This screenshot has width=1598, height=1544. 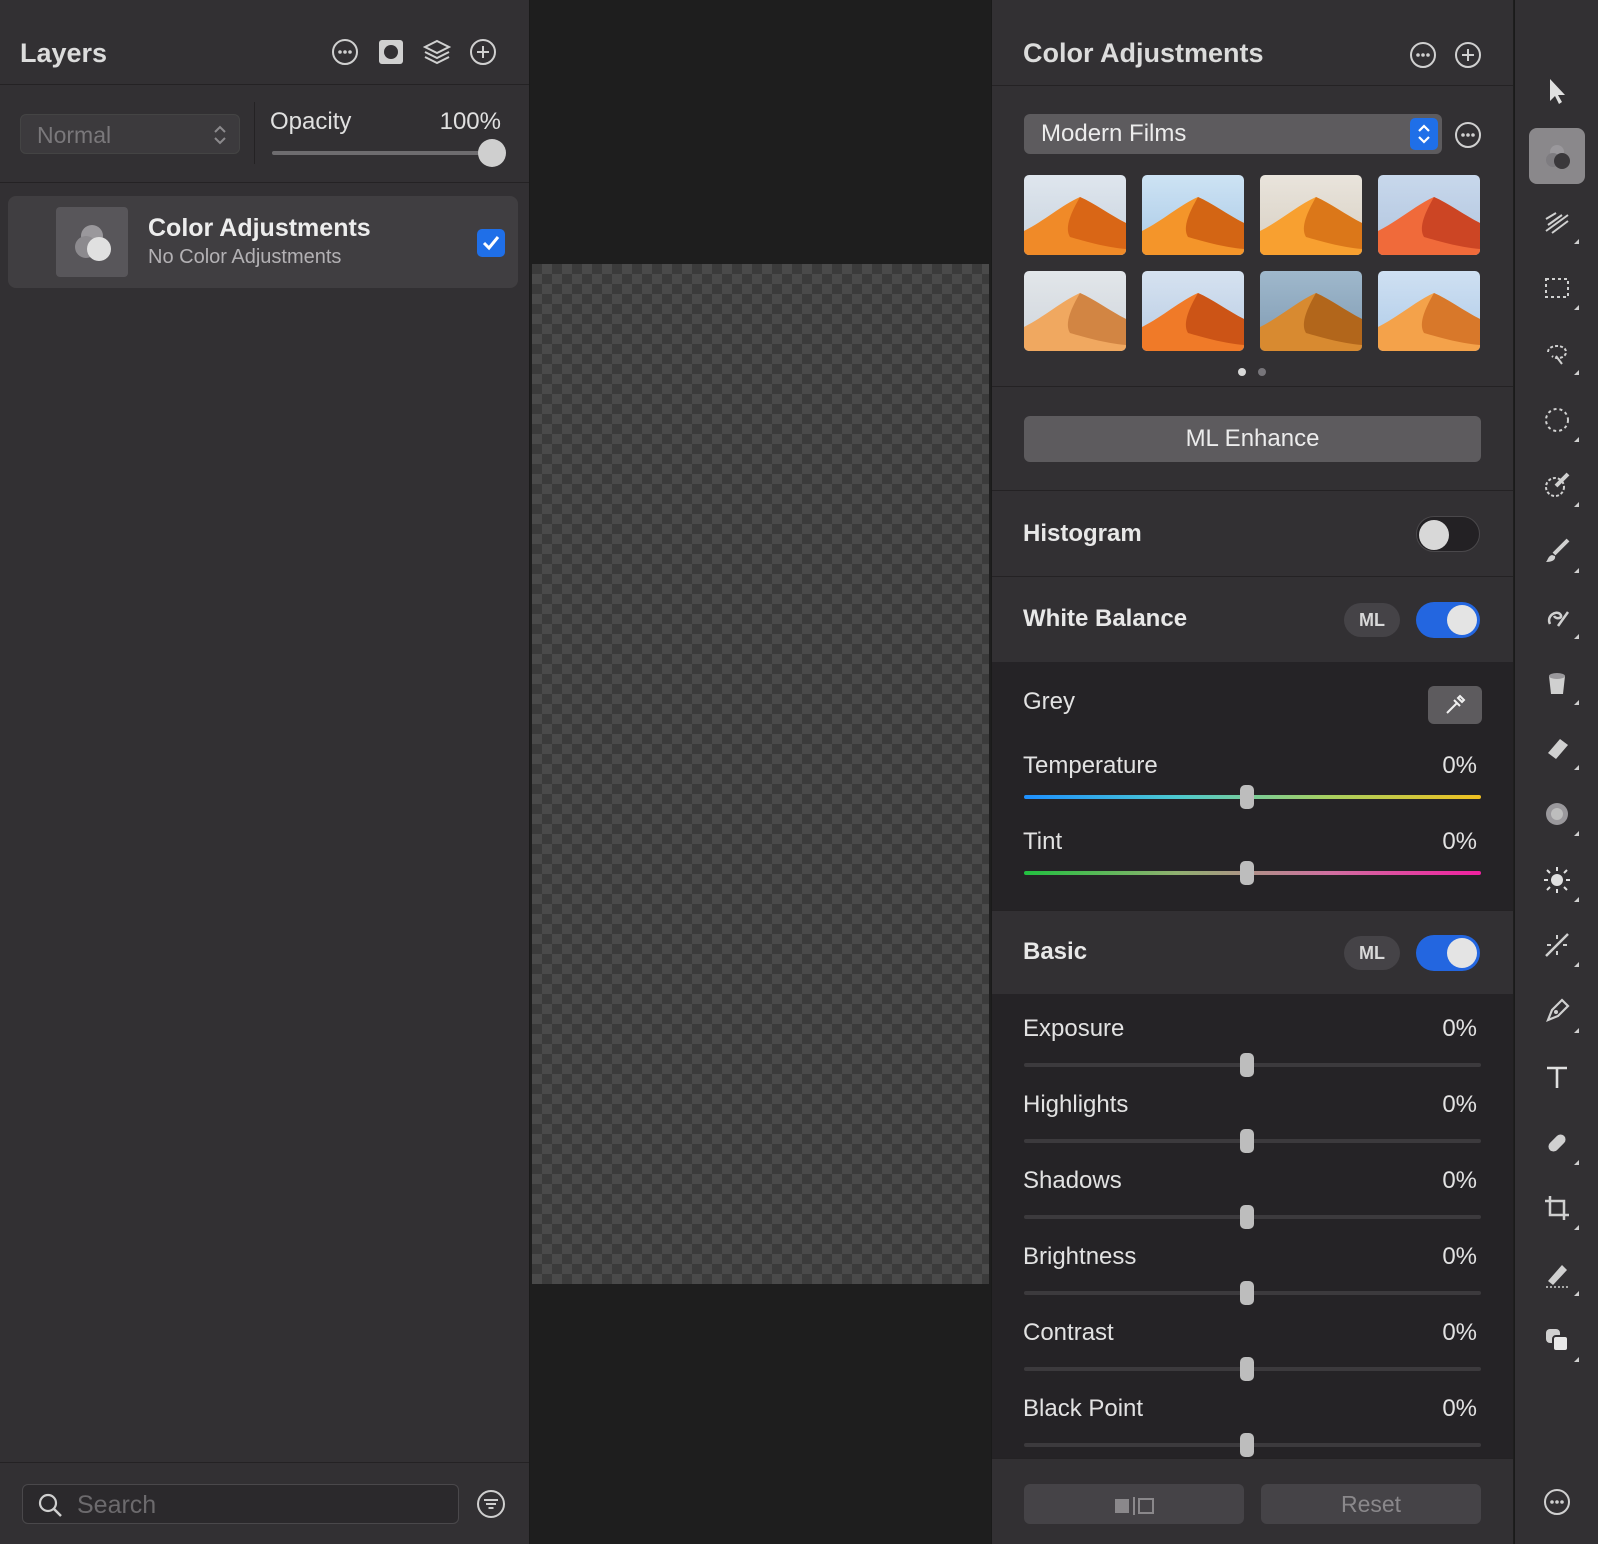 I want to click on compare-button, so click(x=1134, y=1504).